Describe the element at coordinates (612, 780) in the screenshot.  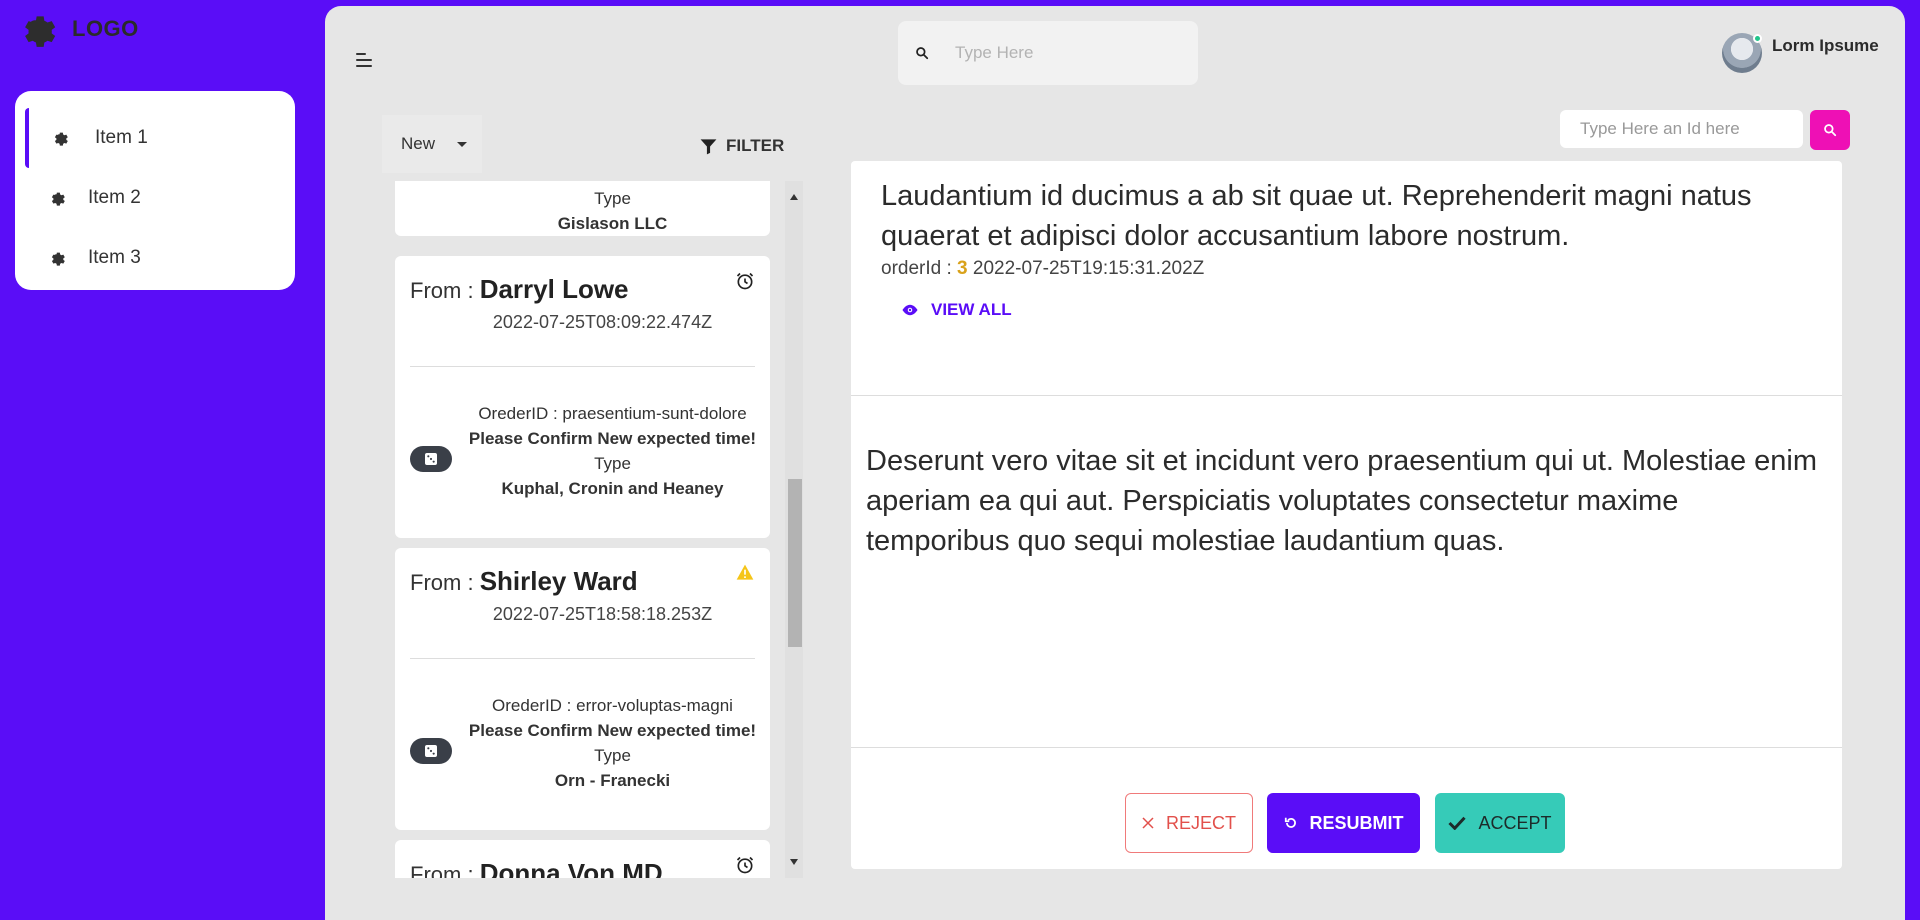
I see `type-value: Orn - Franecki` at that location.